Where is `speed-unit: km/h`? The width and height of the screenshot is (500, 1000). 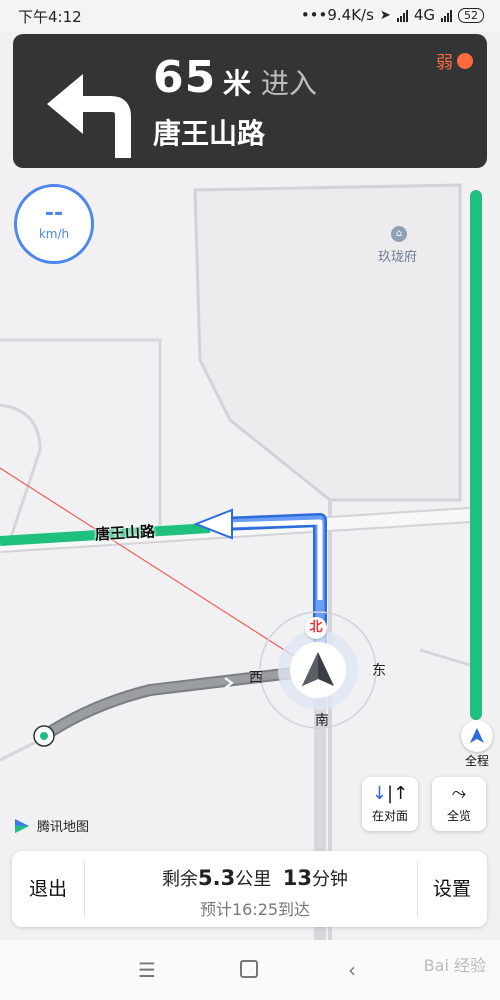
speed-unit: km/h is located at coordinates (54, 234).